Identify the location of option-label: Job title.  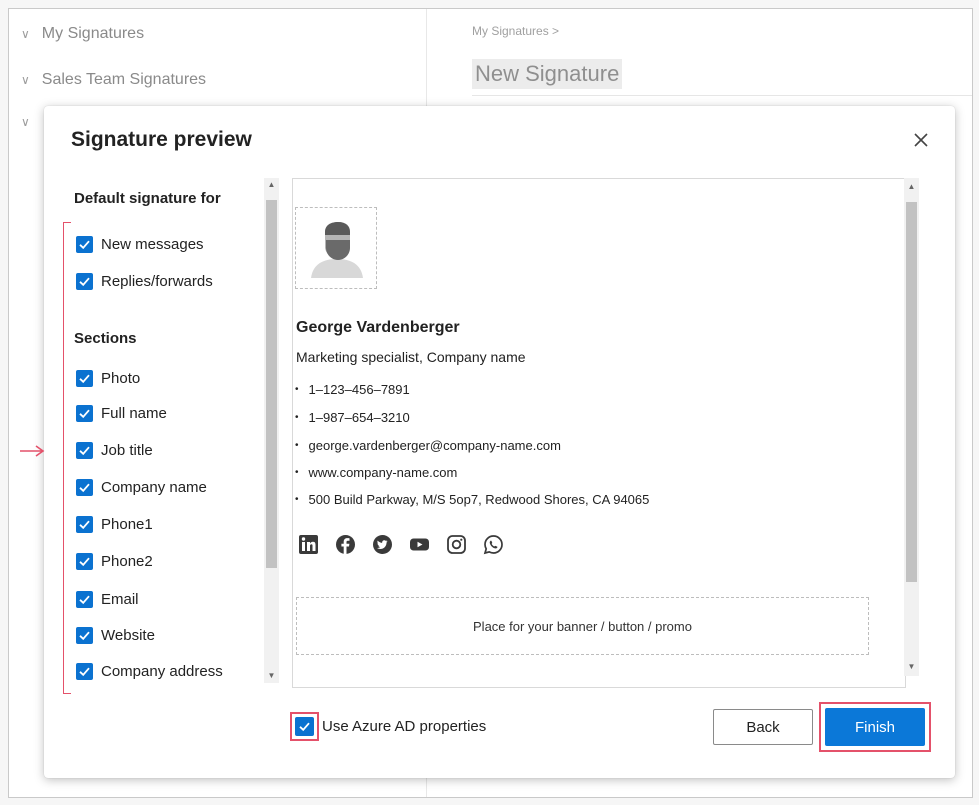
(127, 450).